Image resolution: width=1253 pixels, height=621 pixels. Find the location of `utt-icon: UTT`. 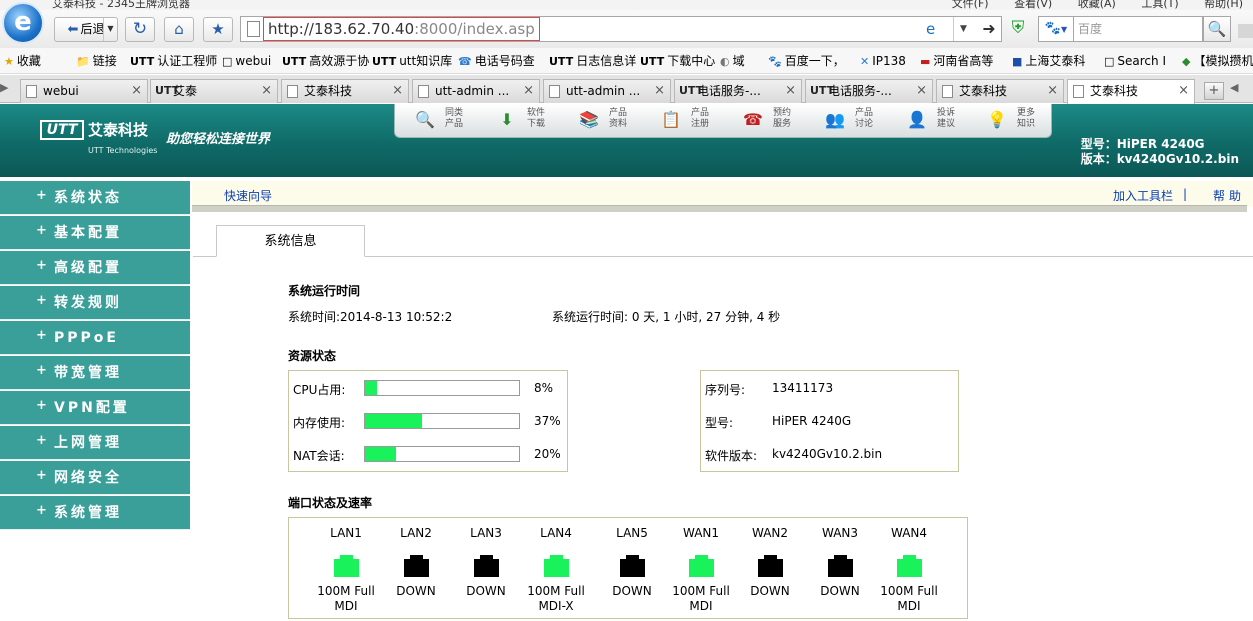

utt-icon: UTT is located at coordinates (691, 90).